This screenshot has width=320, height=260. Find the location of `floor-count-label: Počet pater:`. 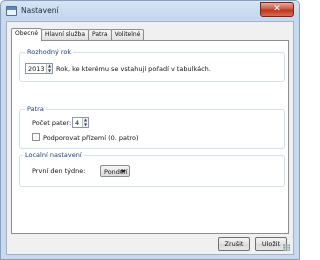

floor-count-label: Počet pater: is located at coordinates (52, 123).